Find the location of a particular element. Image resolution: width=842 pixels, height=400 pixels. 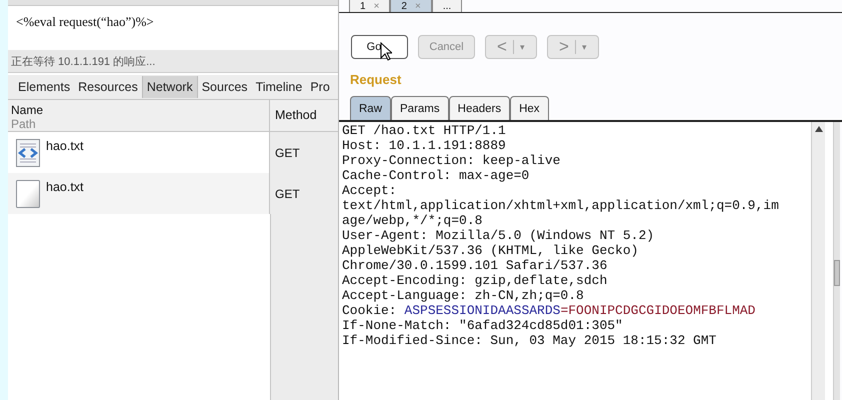

request-tab: 1 × is located at coordinates (369, 6).